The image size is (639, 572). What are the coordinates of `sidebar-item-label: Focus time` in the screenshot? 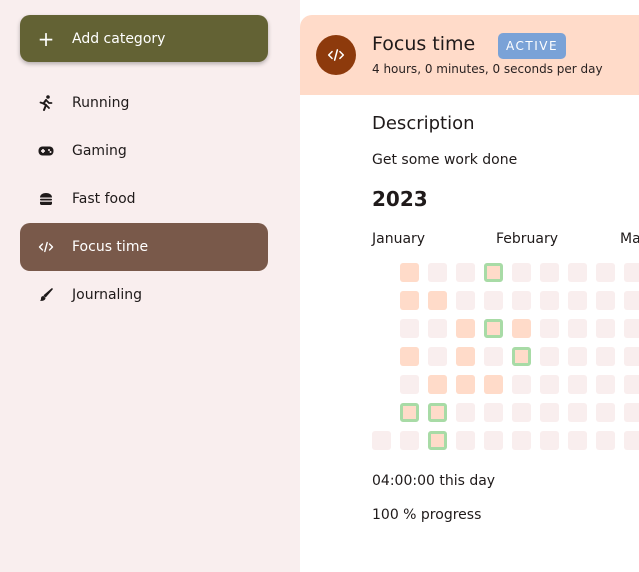 It's located at (110, 247).